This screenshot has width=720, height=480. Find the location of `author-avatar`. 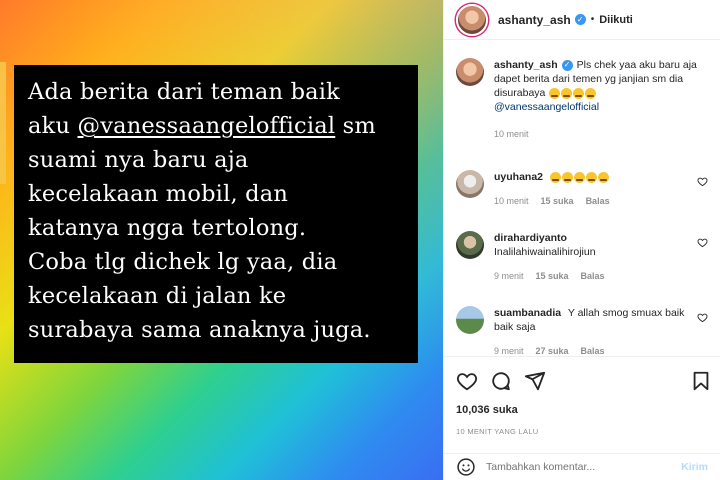

author-avatar is located at coordinates (472, 19).